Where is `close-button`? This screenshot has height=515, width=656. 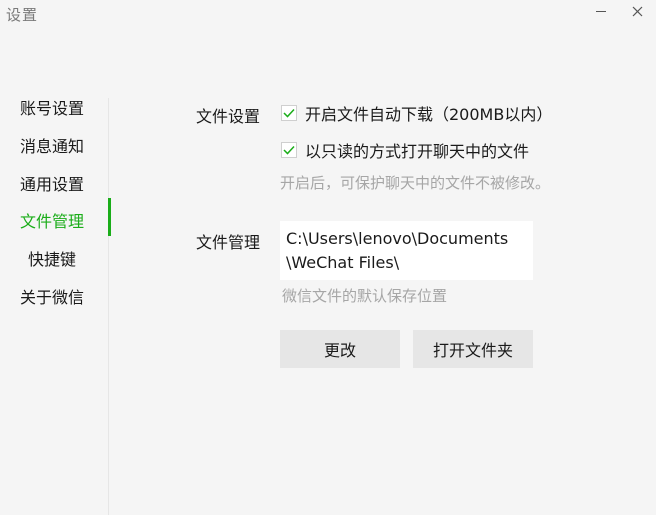
close-button is located at coordinates (637, 11).